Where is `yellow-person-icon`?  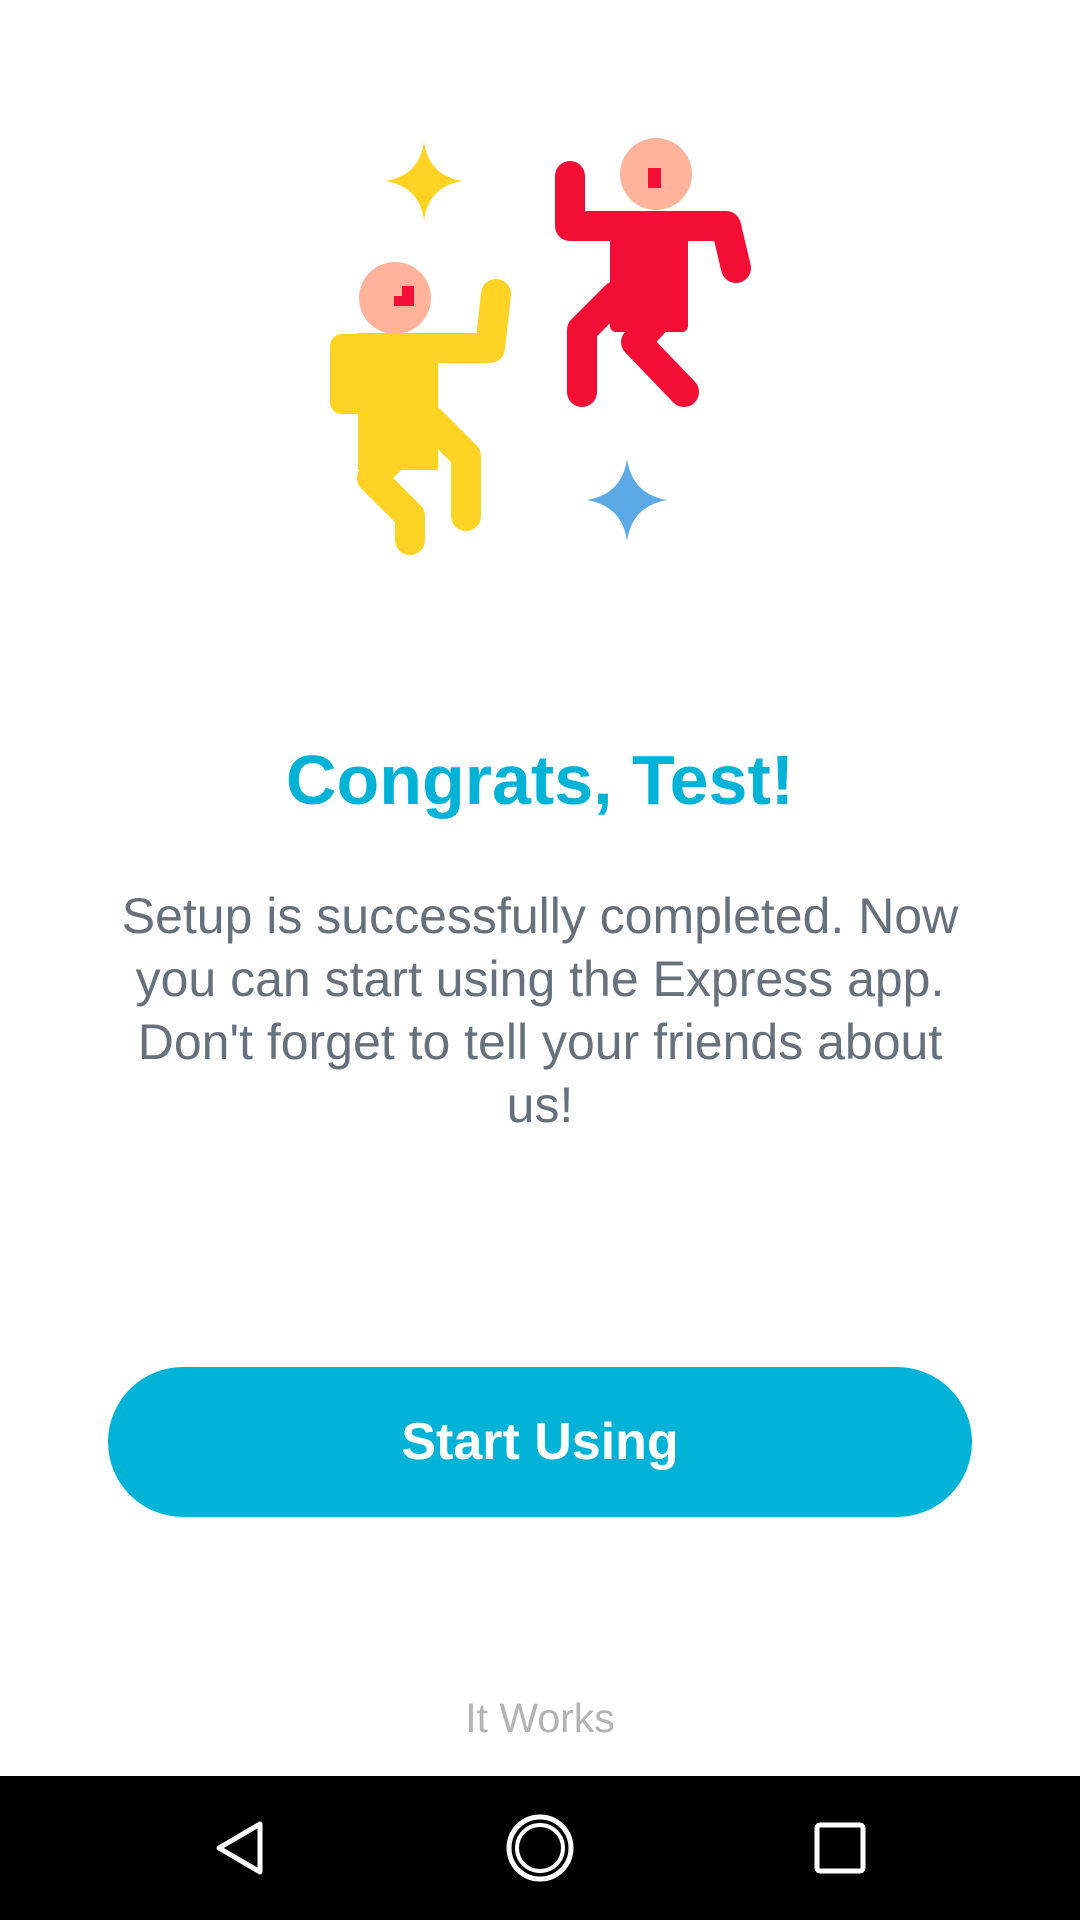
yellow-person-icon is located at coordinates (420, 408).